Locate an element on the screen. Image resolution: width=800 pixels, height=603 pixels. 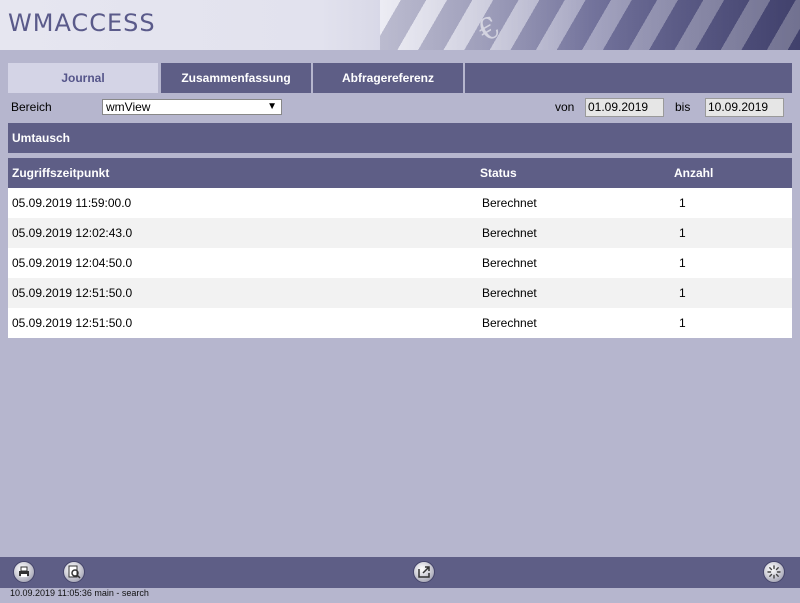
table-row: 05.09.2019 12:02:43.0 Berechnet 1 is located at coordinates (400, 233).